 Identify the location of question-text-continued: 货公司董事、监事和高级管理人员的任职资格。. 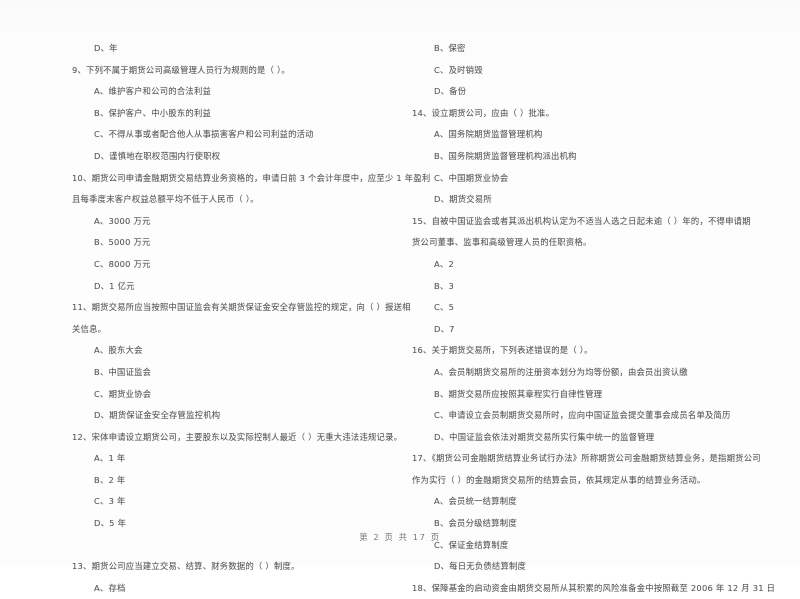
(502, 242).